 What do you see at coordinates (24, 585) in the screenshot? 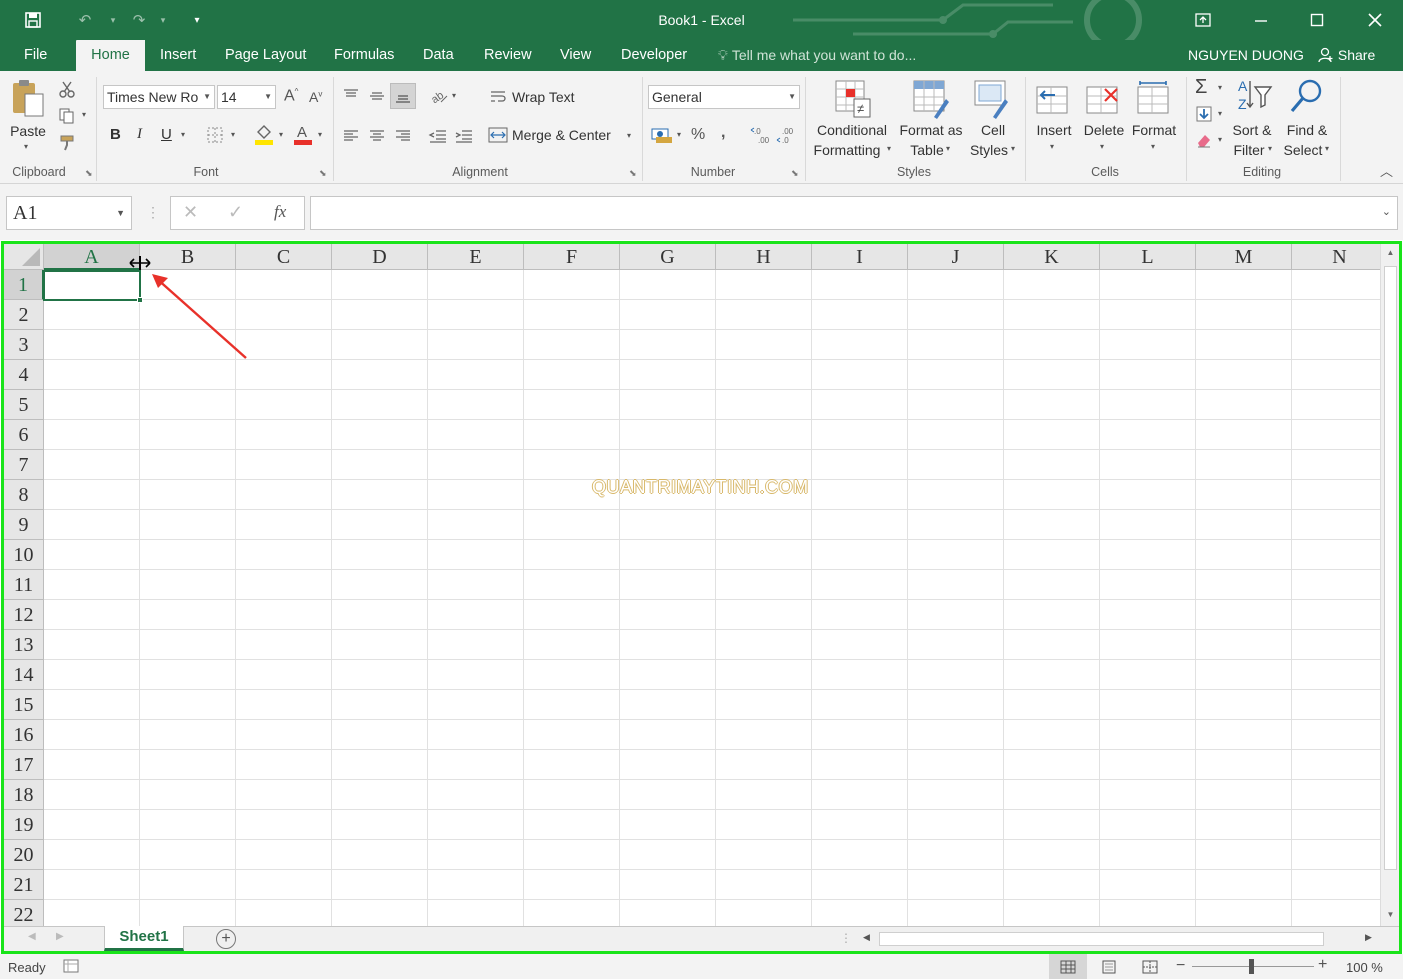
I see `row-header-11: 11` at bounding box center [24, 585].